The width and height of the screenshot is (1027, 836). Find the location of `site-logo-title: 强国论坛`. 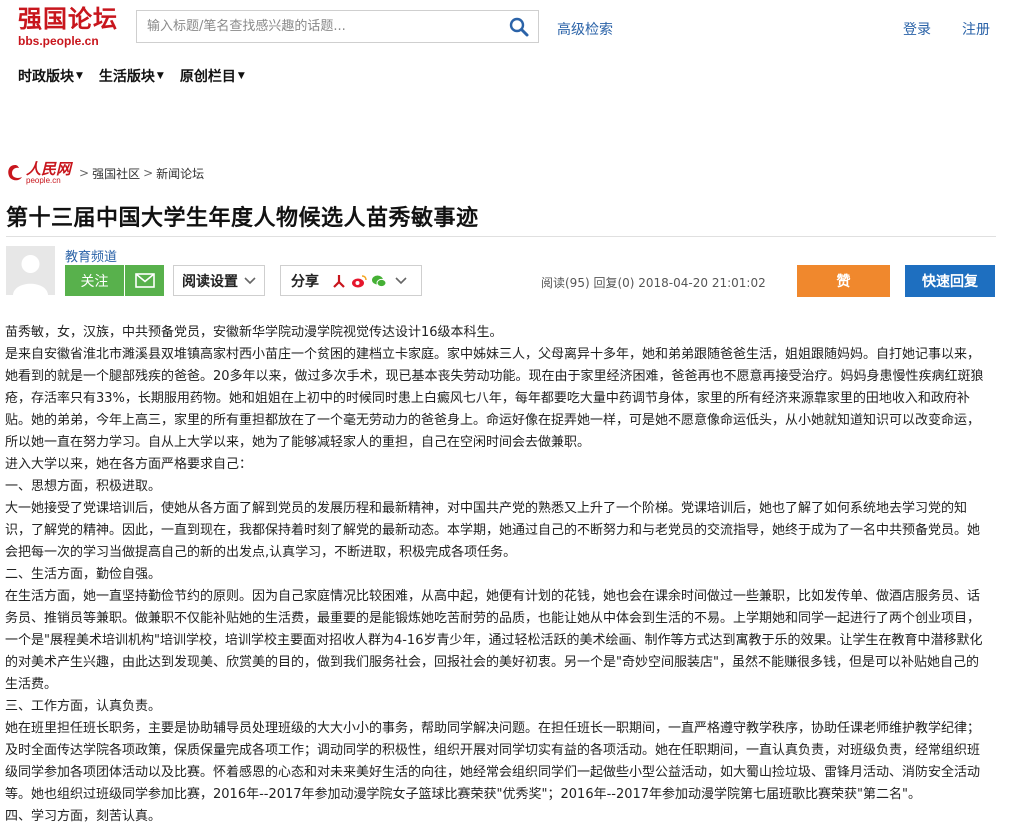

site-logo-title: 强国论坛 is located at coordinates (68, 19).